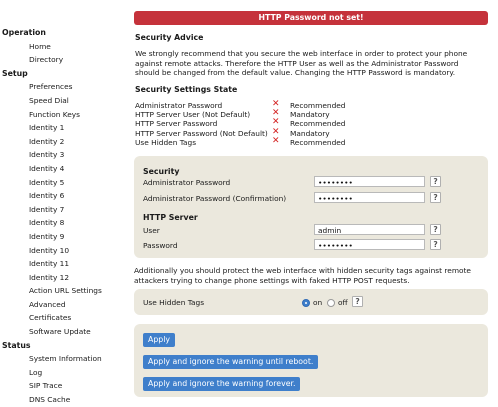 This screenshot has width=498, height=407. Describe the element at coordinates (306, 303) in the screenshot. I see `hidden-tags-on-radio` at that location.